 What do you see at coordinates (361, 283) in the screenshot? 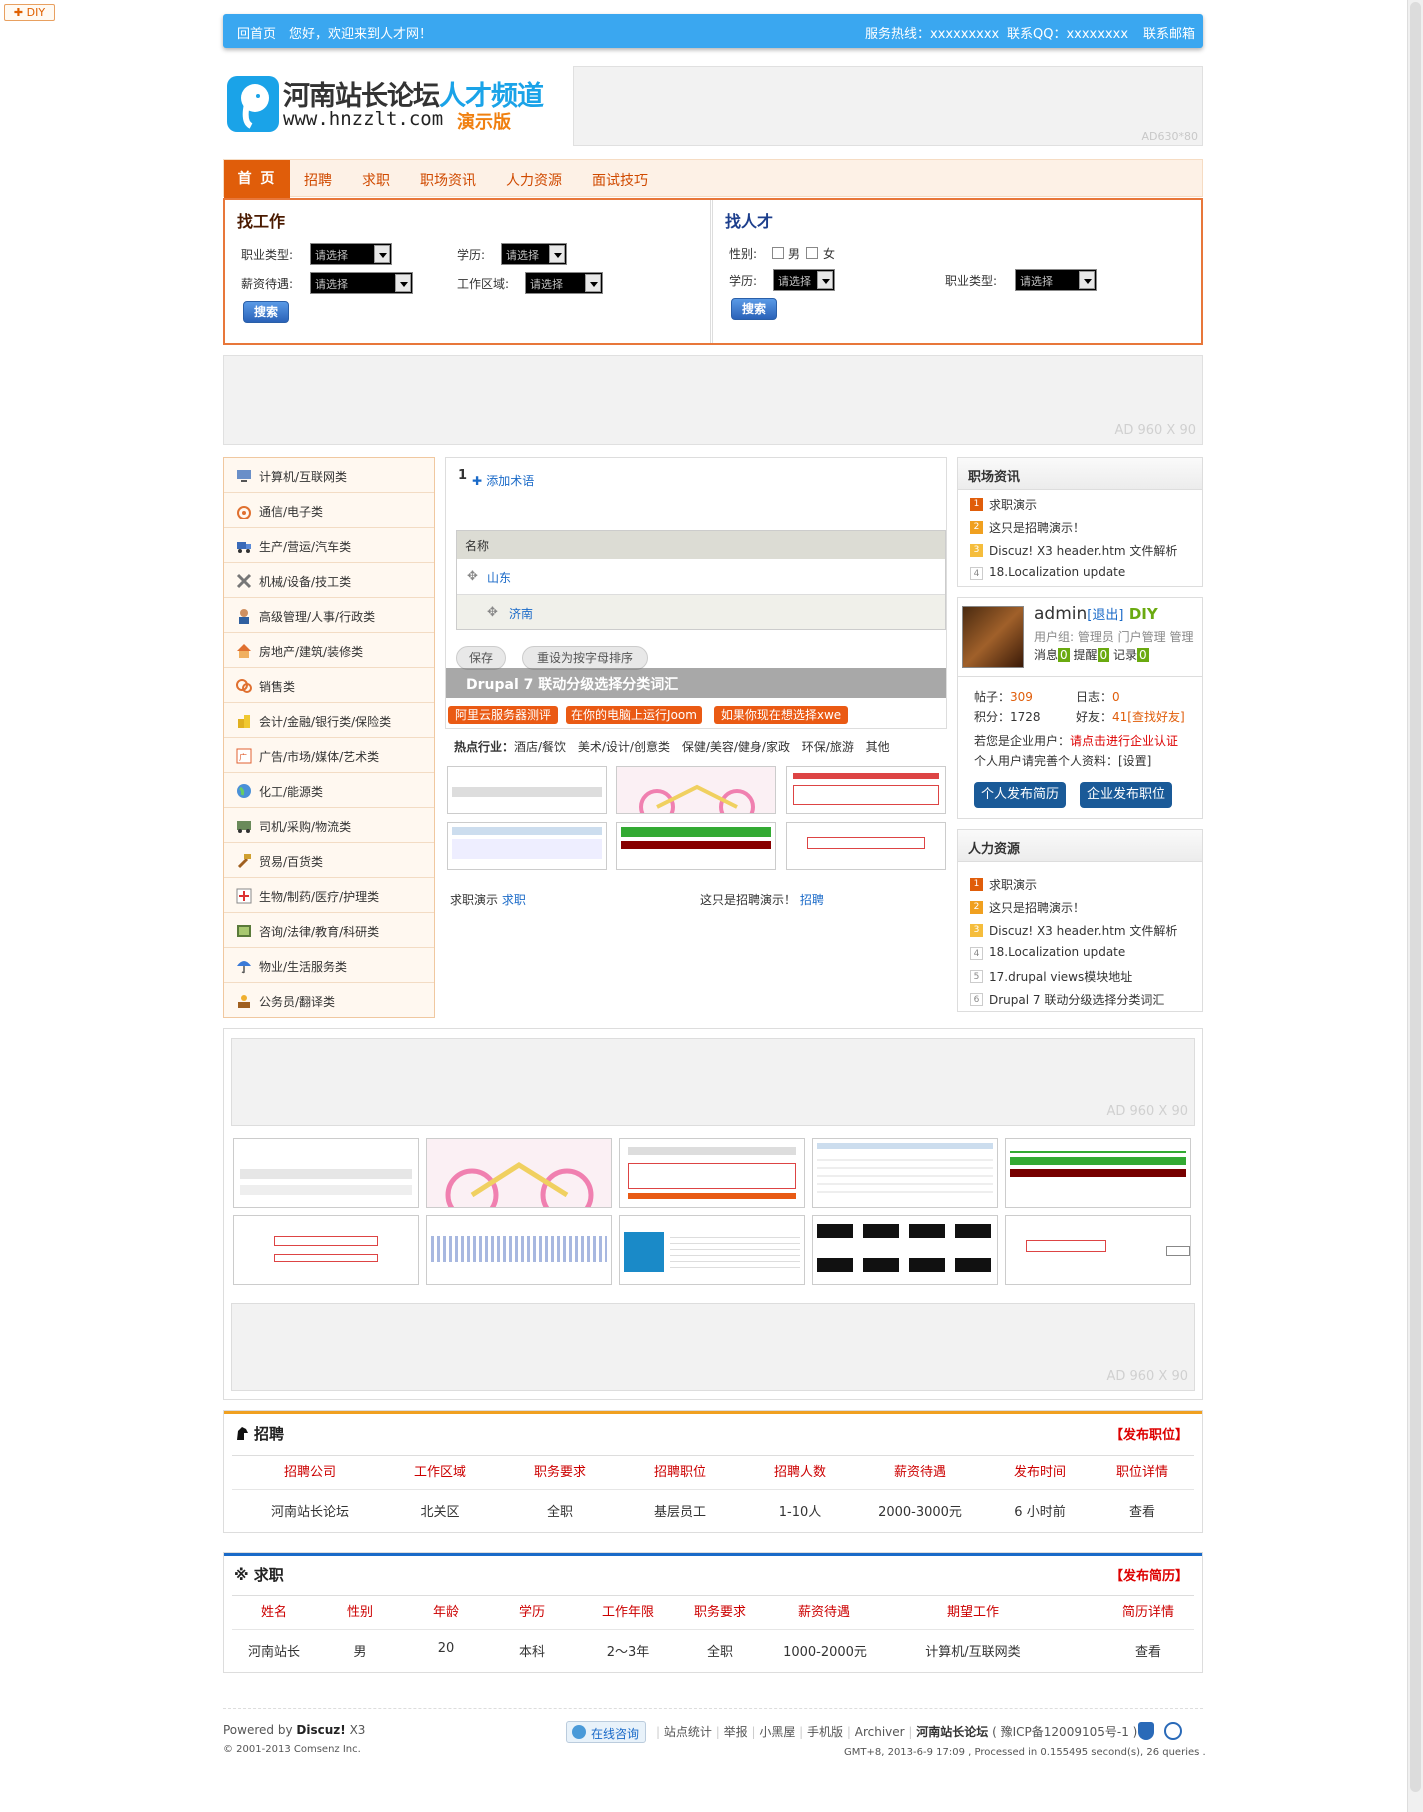
I see `salary-select: 请选择` at bounding box center [361, 283].